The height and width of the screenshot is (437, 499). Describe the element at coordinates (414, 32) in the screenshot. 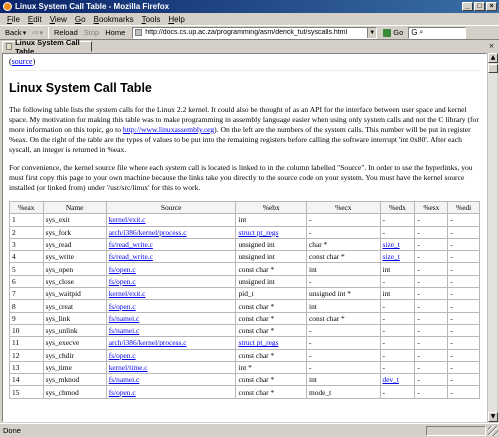

I see `search-engine-icon: G` at that location.